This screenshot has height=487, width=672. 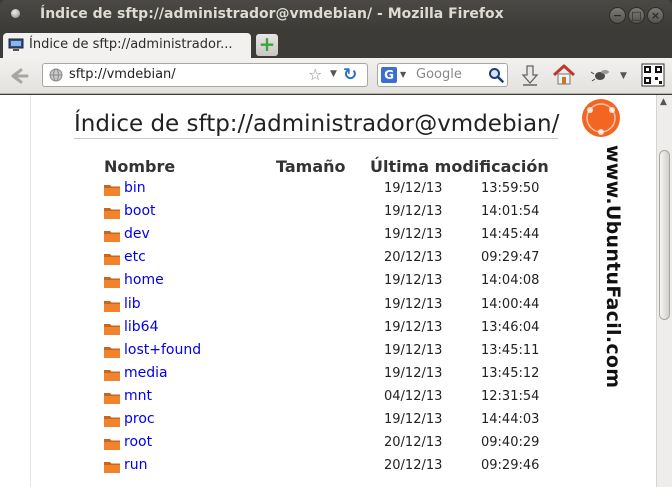 What do you see at coordinates (205, 75) in the screenshot?
I see `url-bar: sftp://vmdebian/ ☆ ▼ ↻` at bounding box center [205, 75].